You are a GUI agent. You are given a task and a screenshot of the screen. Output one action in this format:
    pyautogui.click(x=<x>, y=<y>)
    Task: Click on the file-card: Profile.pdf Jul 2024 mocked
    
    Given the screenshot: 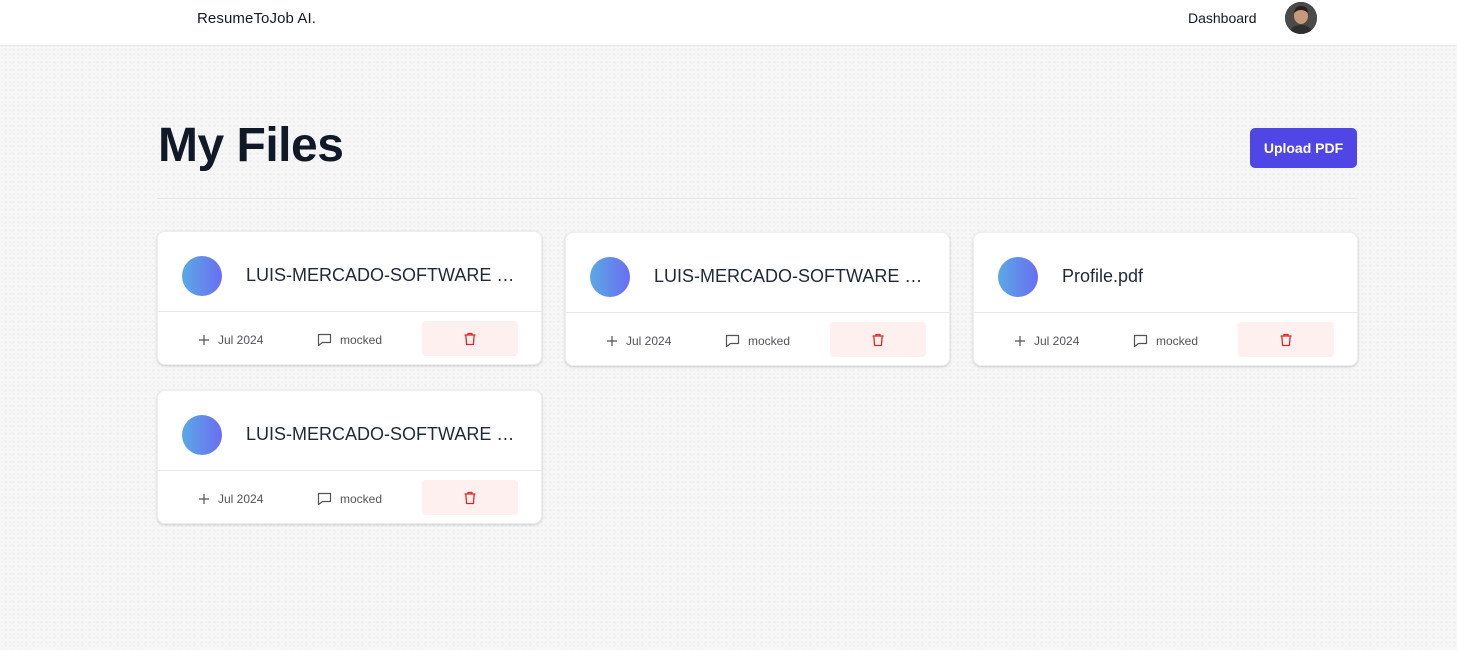 What is the action you would take?
    pyautogui.click(x=1165, y=299)
    